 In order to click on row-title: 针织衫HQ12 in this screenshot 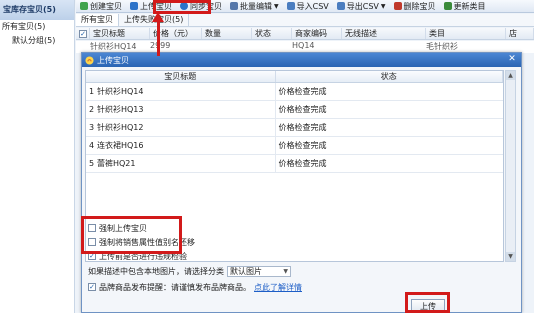, I will do `click(120, 127)`.